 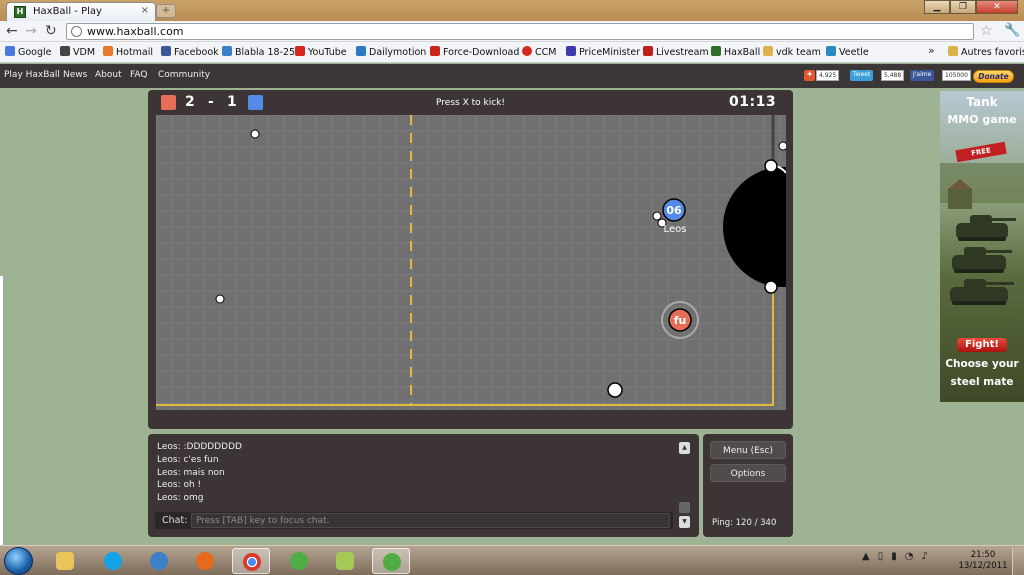 I want to click on bookmark-dailymotion: Dailymotion, so click(x=391, y=52).